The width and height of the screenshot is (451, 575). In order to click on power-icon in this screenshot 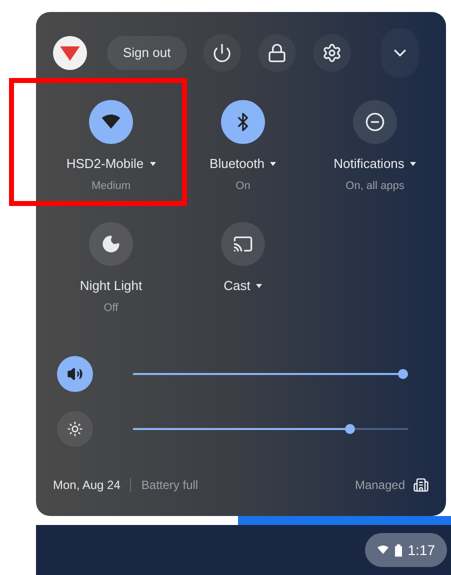, I will do `click(222, 53)`.